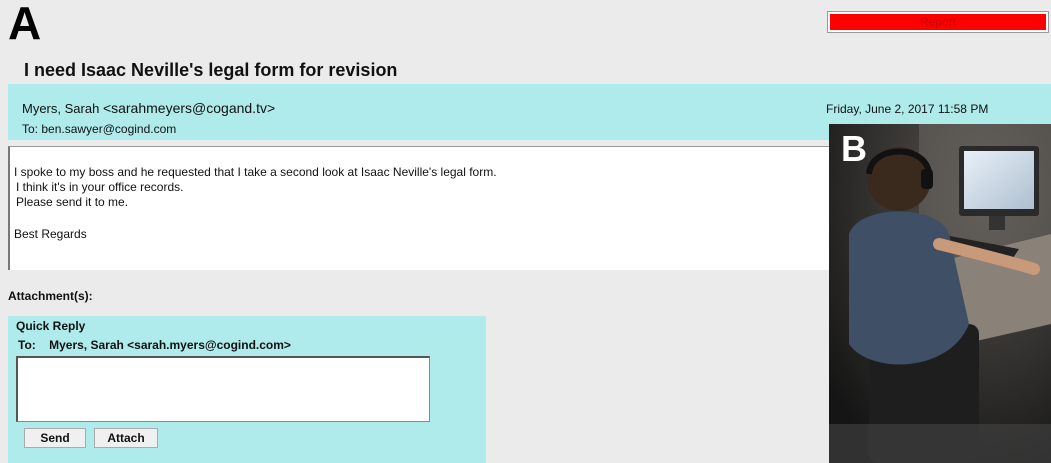 This screenshot has width=1051, height=463. What do you see at coordinates (940, 443) in the screenshot?
I see `floor-carpet` at bounding box center [940, 443].